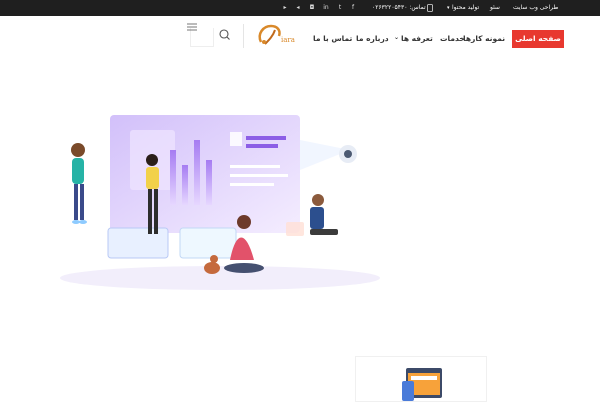  I want to click on topbar-content-link: تولید محتوا, so click(465, 8).